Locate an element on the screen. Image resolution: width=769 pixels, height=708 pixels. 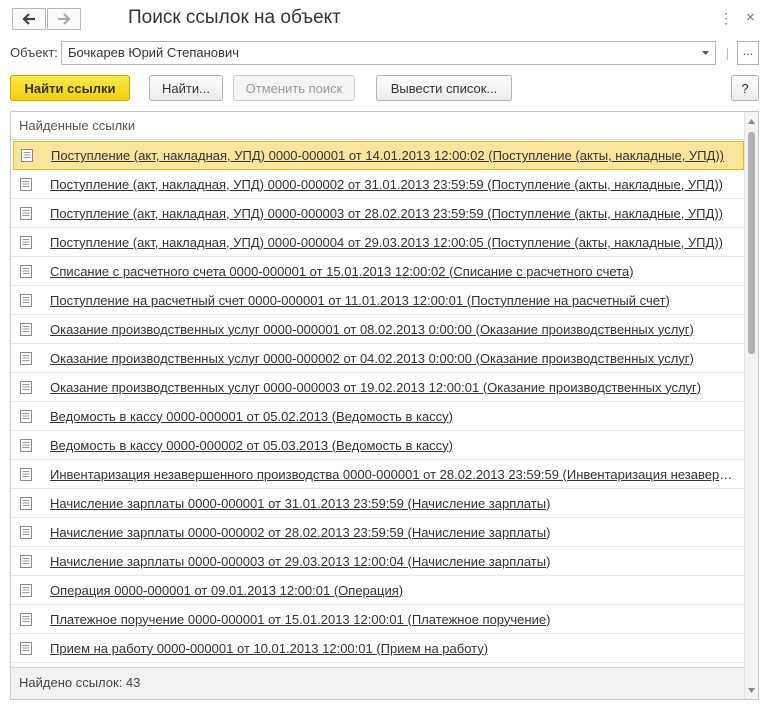
back-button is located at coordinates (29, 19).